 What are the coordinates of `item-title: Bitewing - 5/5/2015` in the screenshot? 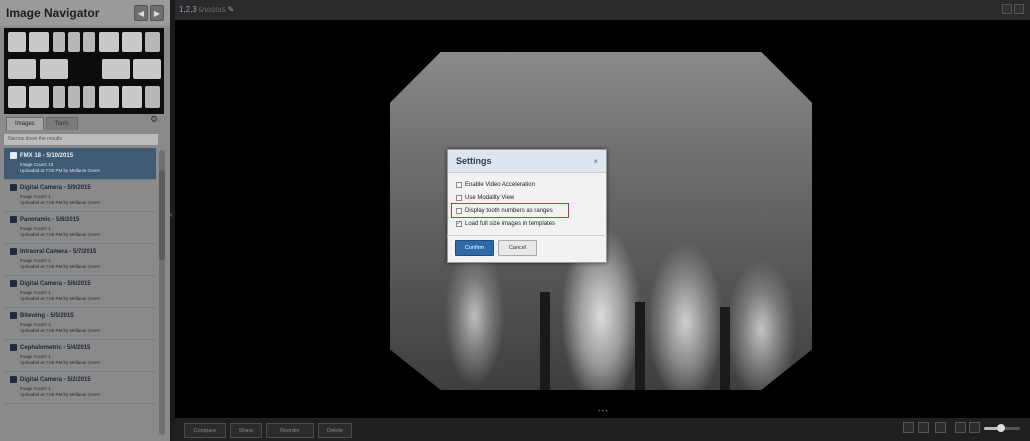 It's located at (47, 315).